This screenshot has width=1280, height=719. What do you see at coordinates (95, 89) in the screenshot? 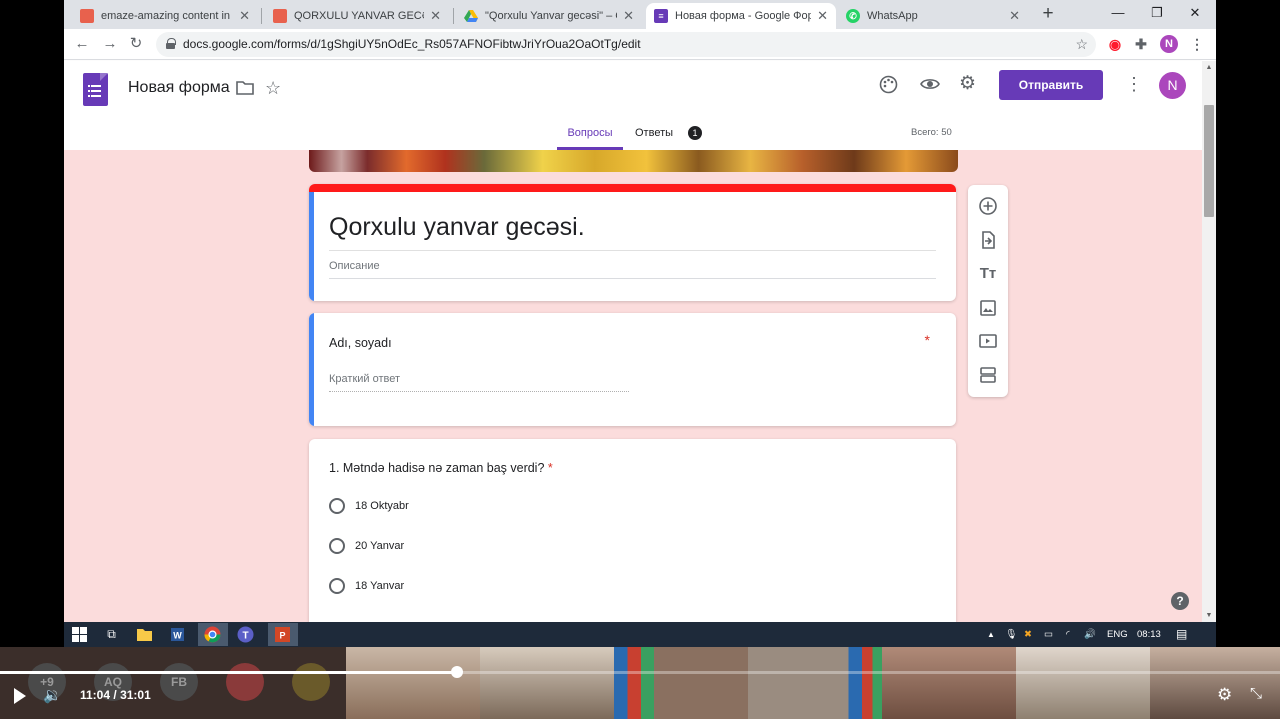
I see `google-forms-logo-icon` at bounding box center [95, 89].